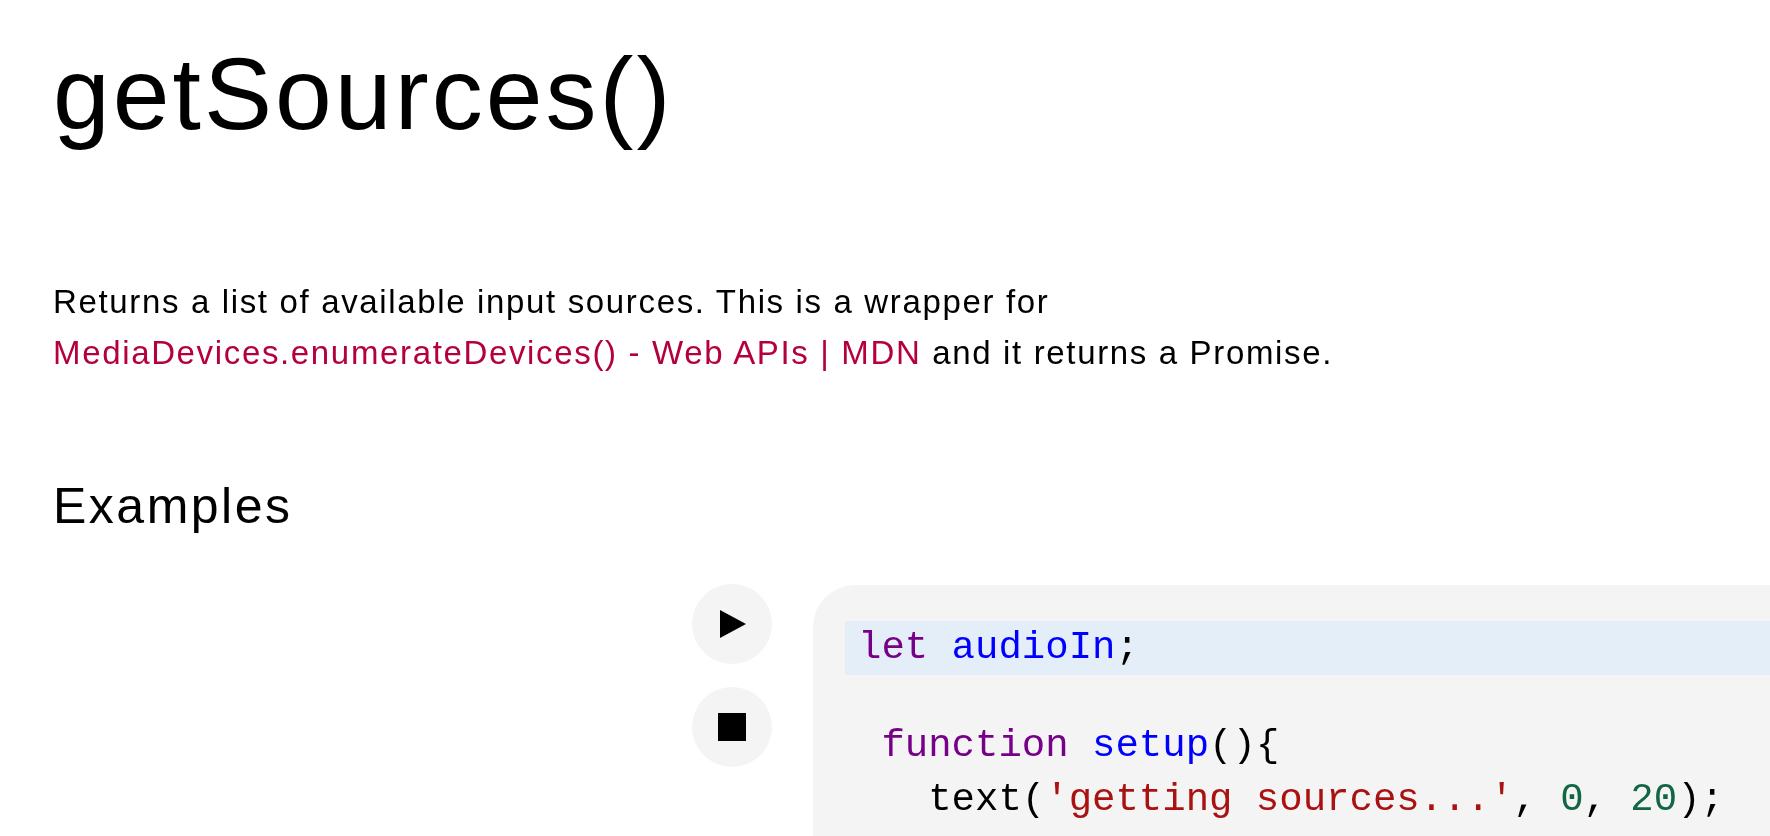 The image size is (1770, 836). What do you see at coordinates (487, 353) in the screenshot?
I see `docs-link: MediaDevices.enumerateDevices() - Web APIs | MDN` at bounding box center [487, 353].